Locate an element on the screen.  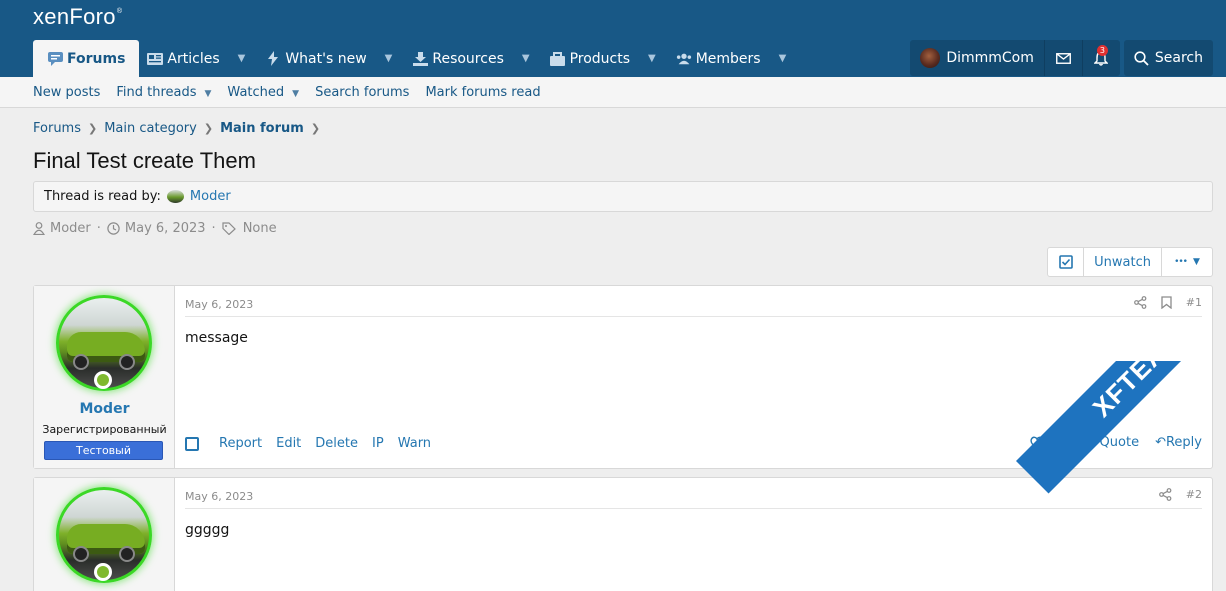
warn-button: Warn is located at coordinates (414, 443).